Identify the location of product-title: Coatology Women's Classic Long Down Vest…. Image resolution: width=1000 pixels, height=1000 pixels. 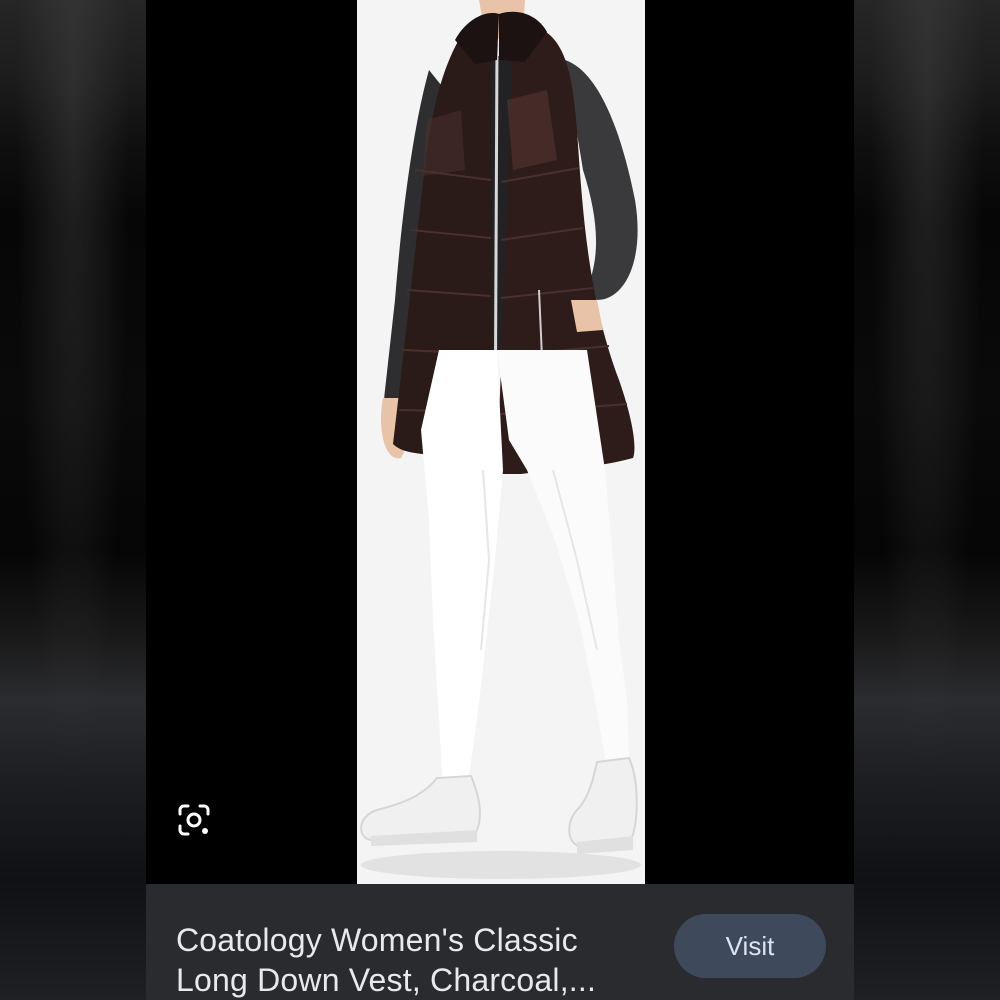
(411, 960).